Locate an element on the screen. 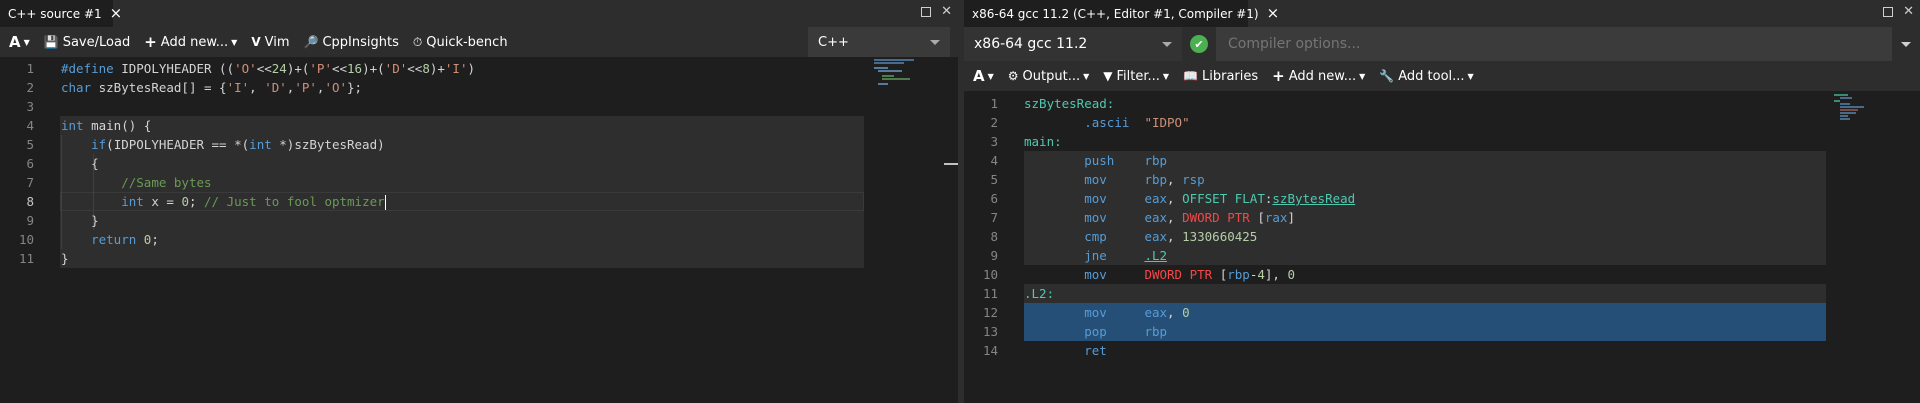  line-number: 13 is located at coordinates (990, 331).